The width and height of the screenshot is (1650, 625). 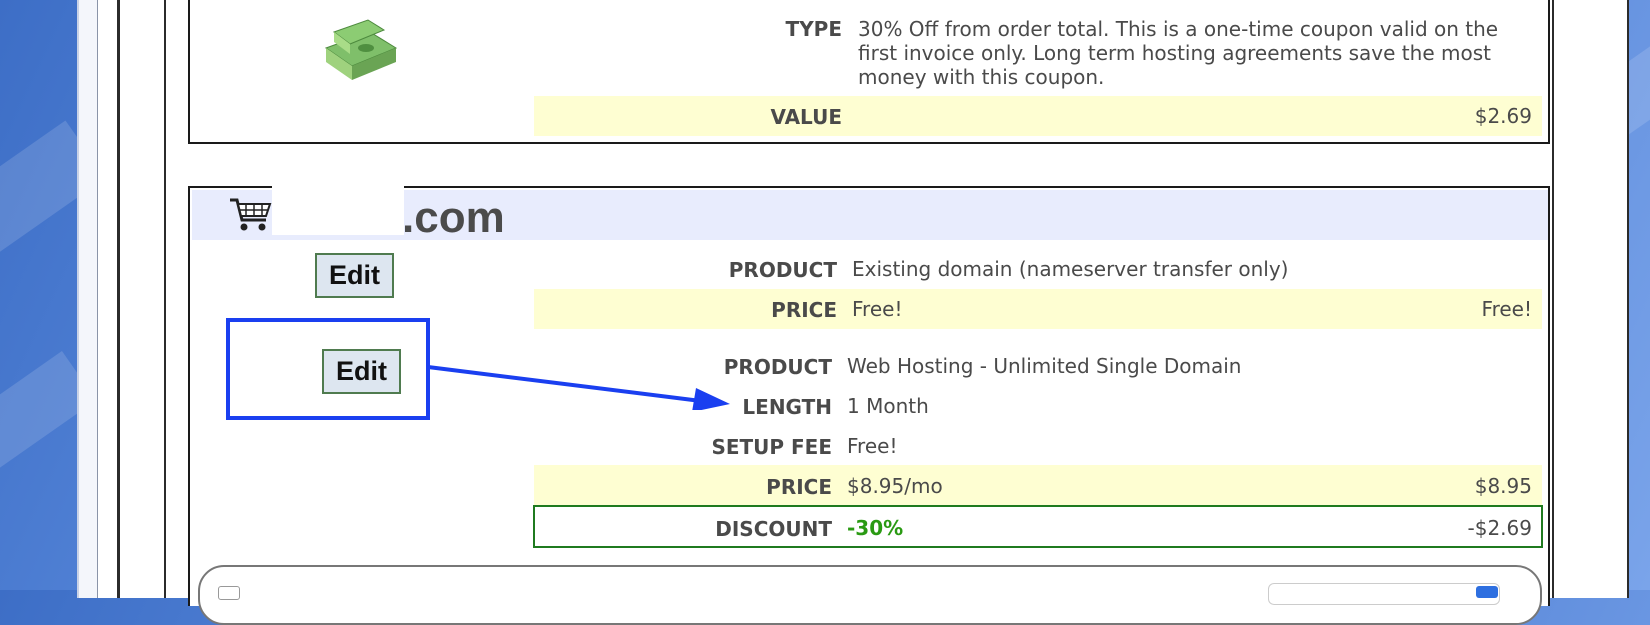 I want to click on hosting-setup-value: Free!, so click(x=872, y=446).